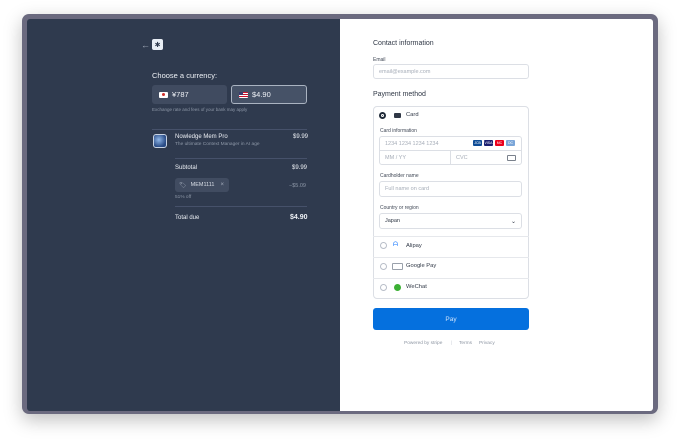 The height and width of the screenshot is (445, 680). What do you see at coordinates (423, 343) in the screenshot?
I see `powered-by-stripe: Powered by stripe` at bounding box center [423, 343].